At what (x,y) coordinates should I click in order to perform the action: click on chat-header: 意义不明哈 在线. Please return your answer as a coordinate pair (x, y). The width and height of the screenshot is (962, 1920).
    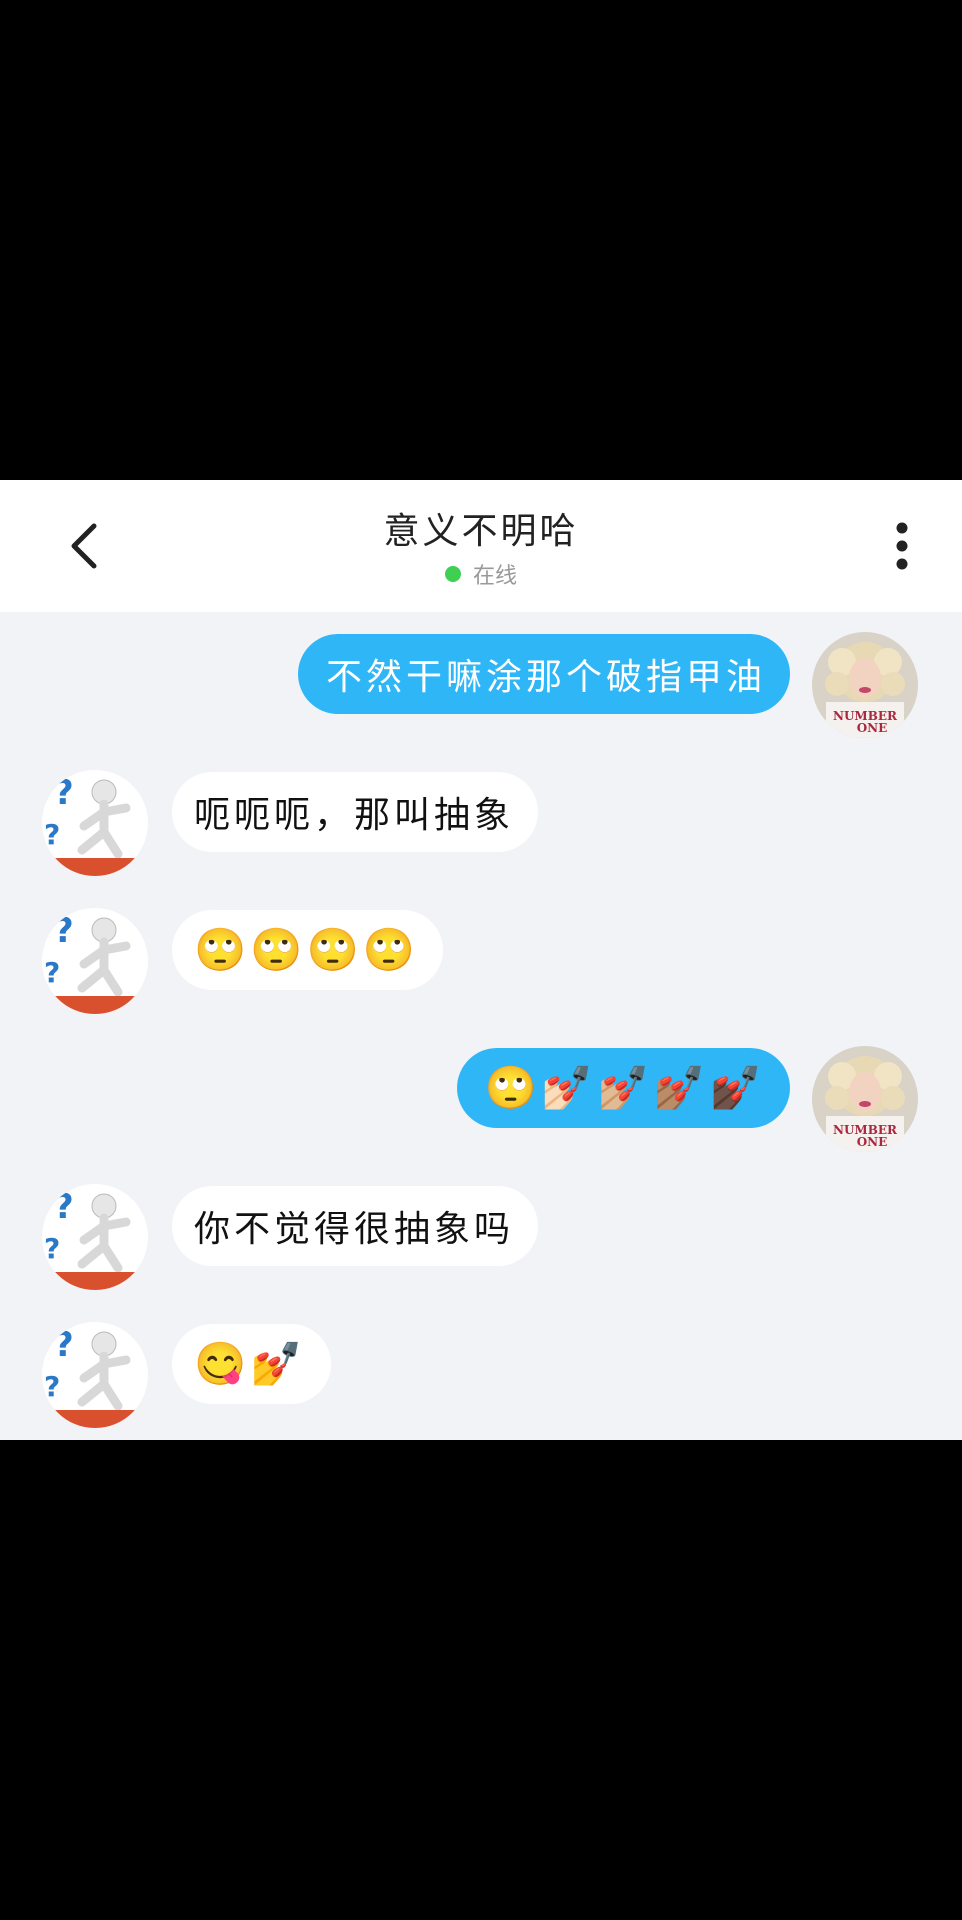
    Looking at the image, I should click on (481, 546).